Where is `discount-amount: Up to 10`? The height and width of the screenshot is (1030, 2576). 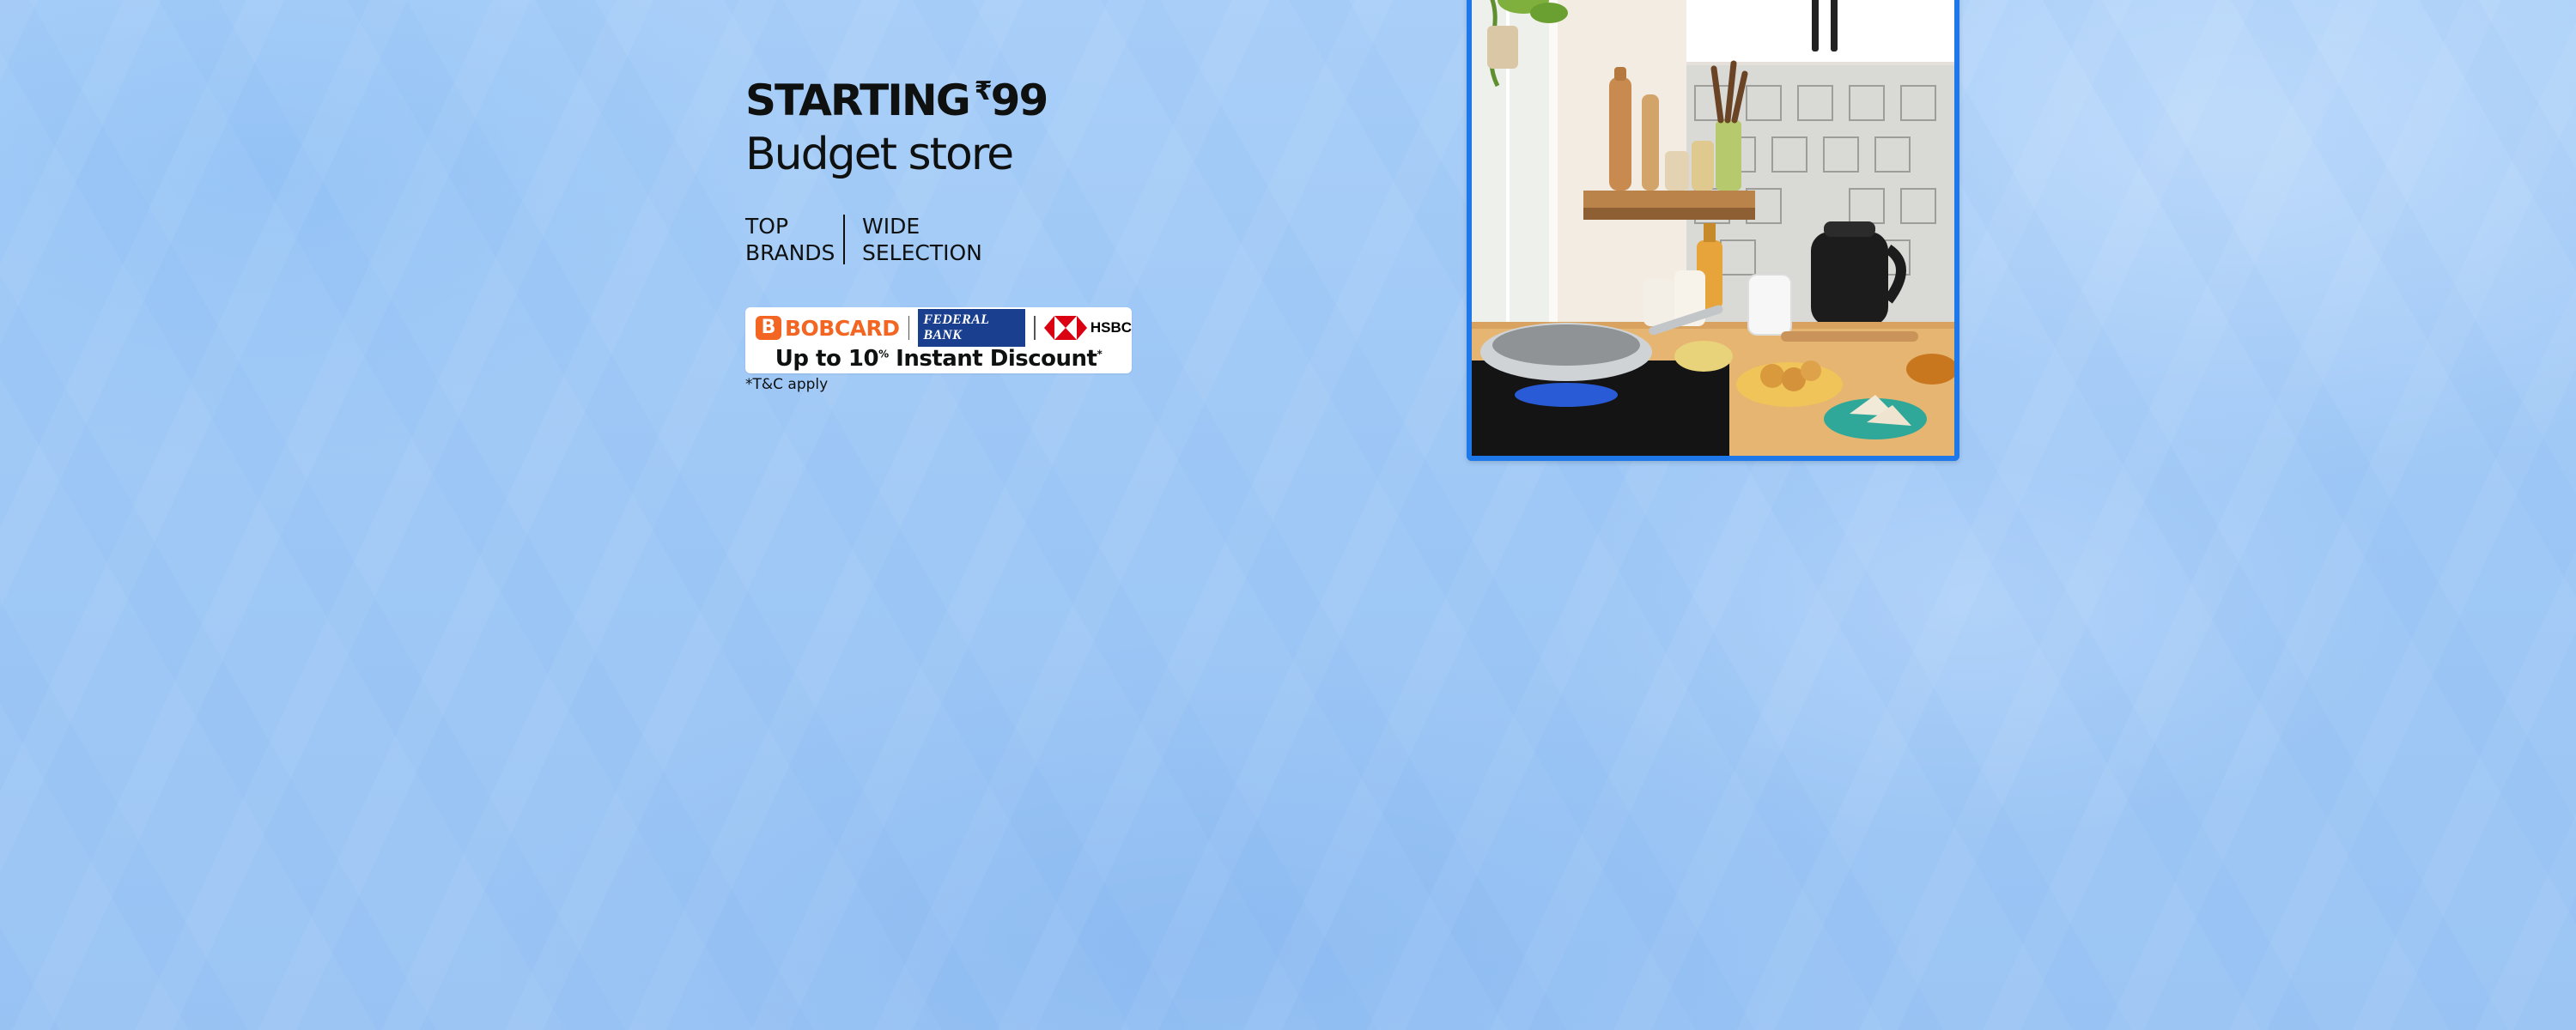 discount-amount: Up to 10 is located at coordinates (827, 359).